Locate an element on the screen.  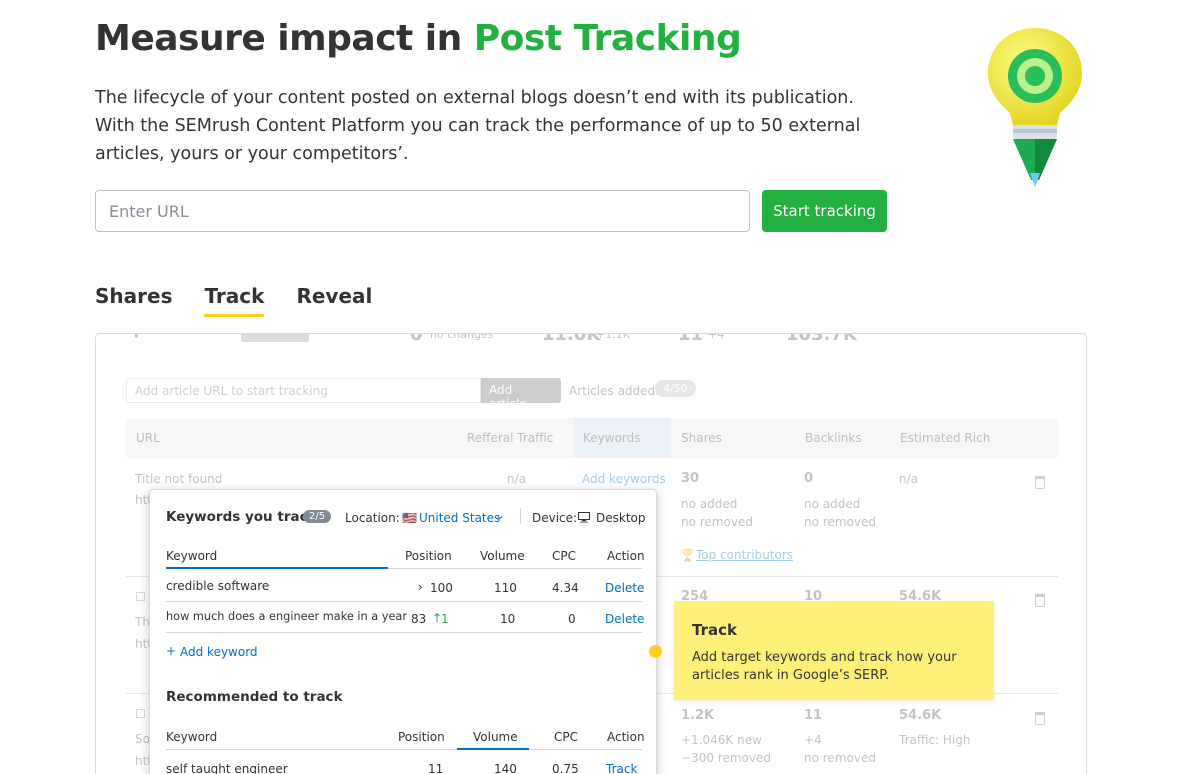
row1-backlinks-added: no added is located at coordinates (832, 504).